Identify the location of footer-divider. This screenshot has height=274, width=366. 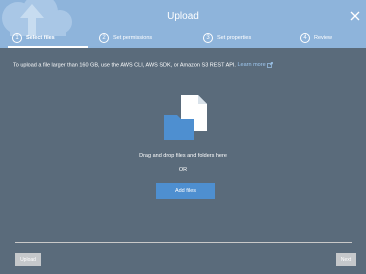
(183, 242).